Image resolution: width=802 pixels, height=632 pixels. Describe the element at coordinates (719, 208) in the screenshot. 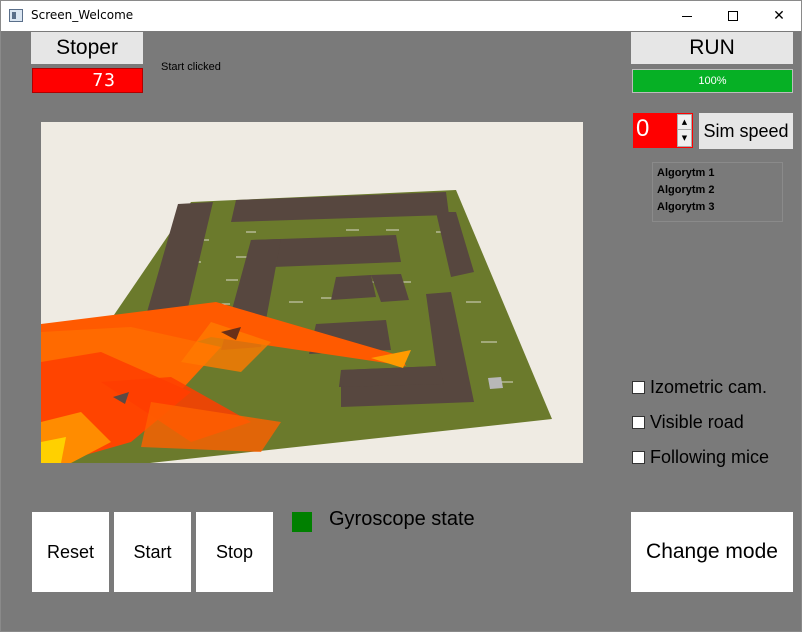

I see `list-item: Algorytm 3` at that location.